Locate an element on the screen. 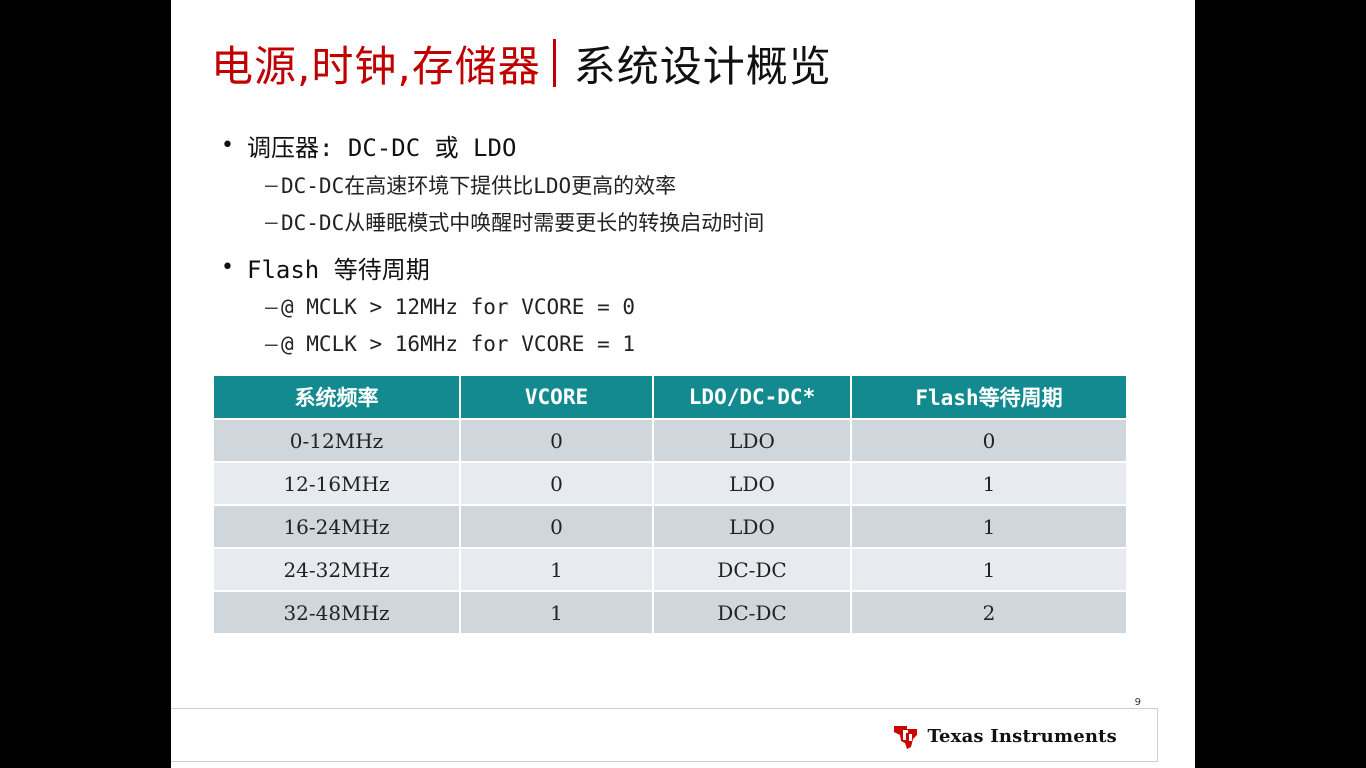  table-cell: 16-24MHz is located at coordinates (337, 527).